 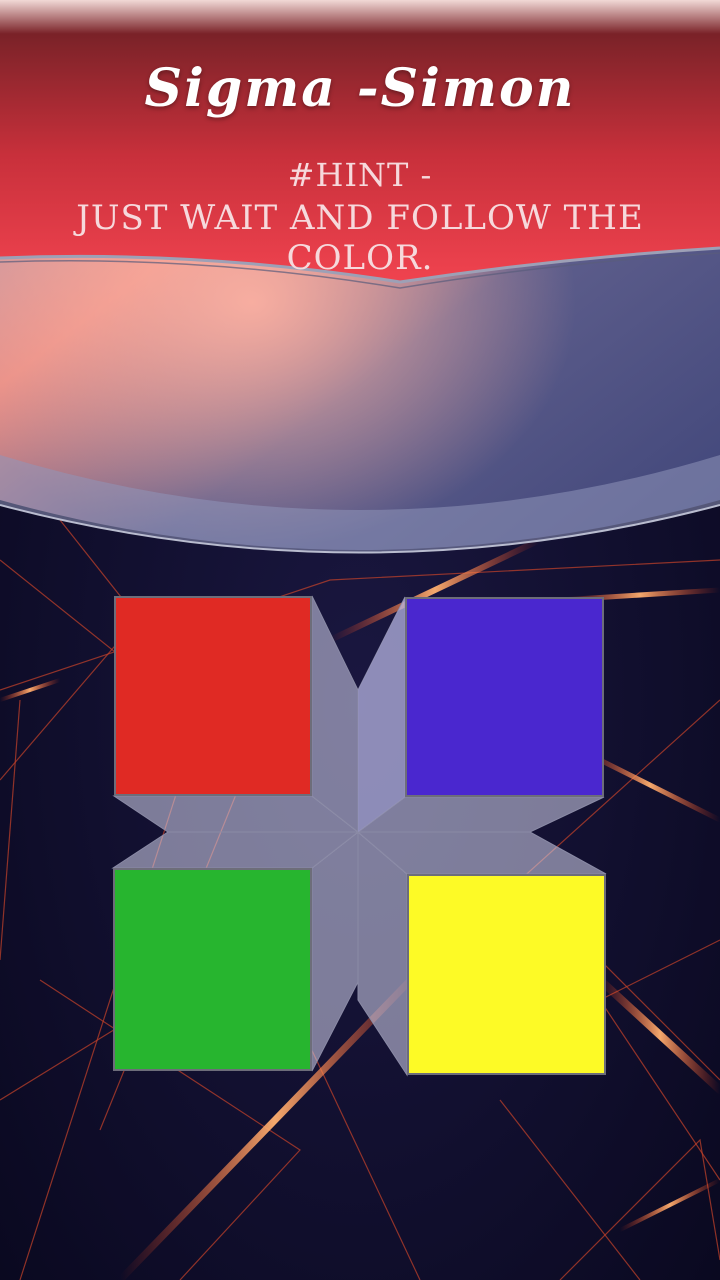 What do you see at coordinates (212, 969) in the screenshot?
I see `green-pad-button` at bounding box center [212, 969].